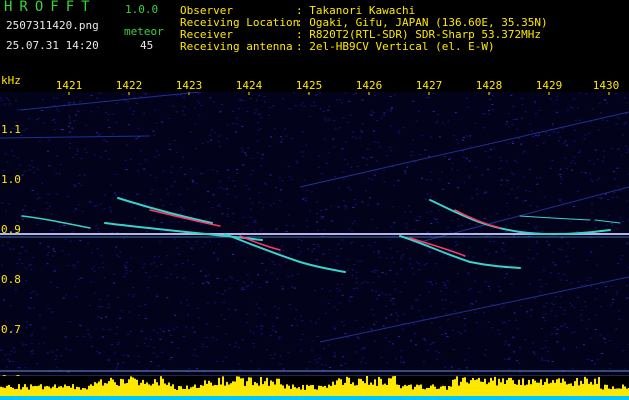 This screenshot has height=400, width=629. I want to click on x-tick-label: 1423, so click(189, 85).